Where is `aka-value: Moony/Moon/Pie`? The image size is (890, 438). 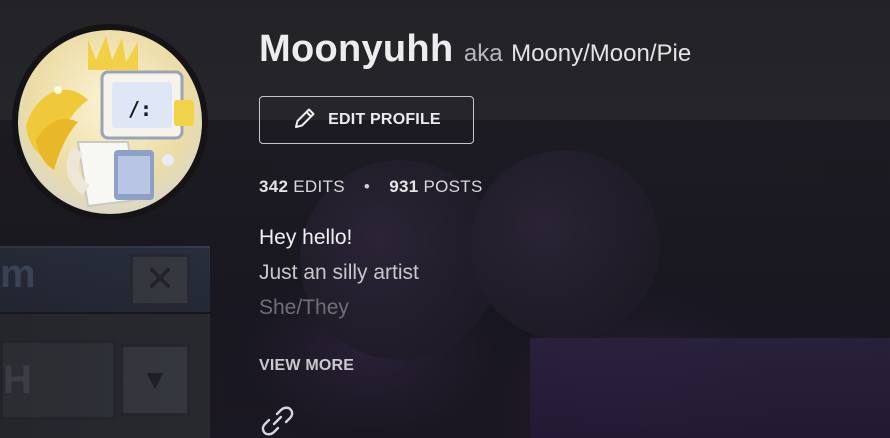
aka-value: Moony/Moon/Pie is located at coordinates (601, 53).